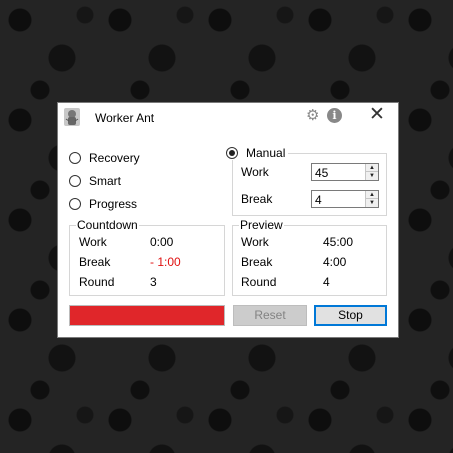  I want to click on preview-break-value: 4:00, so click(335, 262).